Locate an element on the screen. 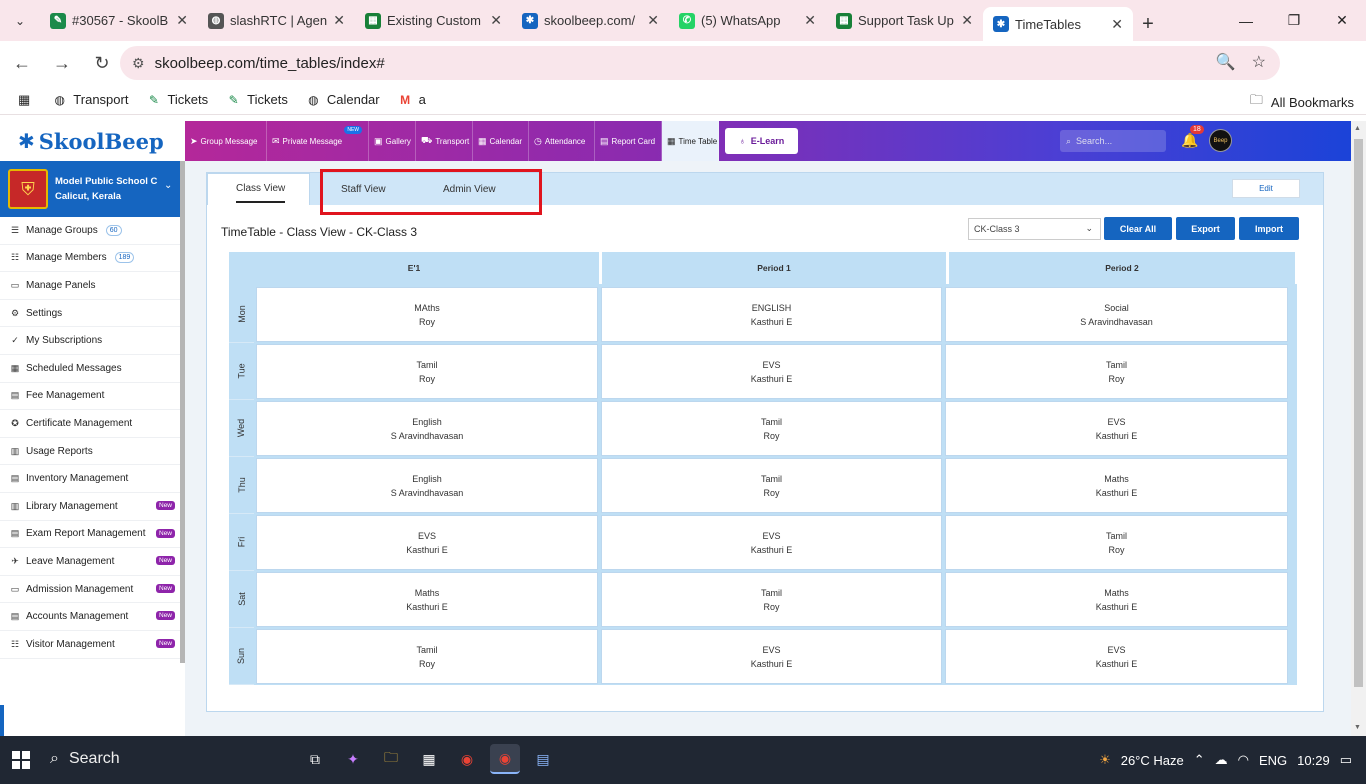 The image size is (1366, 784). forward-button: → is located at coordinates (62, 63).